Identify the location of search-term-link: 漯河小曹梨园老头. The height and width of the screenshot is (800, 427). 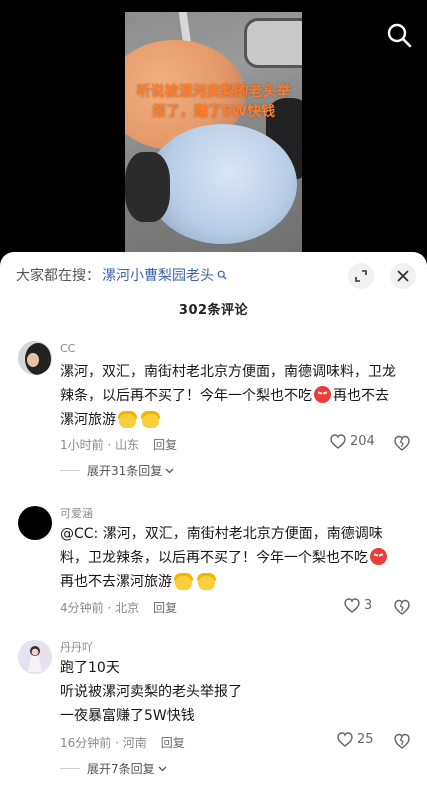
(158, 275).